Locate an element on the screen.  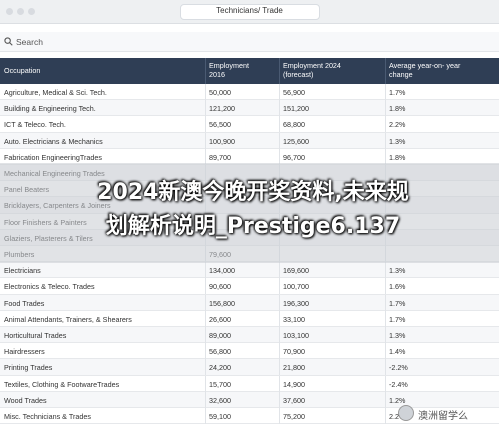
table-row: Food Trades 156,800 196,300 1.7% is located at coordinates (249, 302).